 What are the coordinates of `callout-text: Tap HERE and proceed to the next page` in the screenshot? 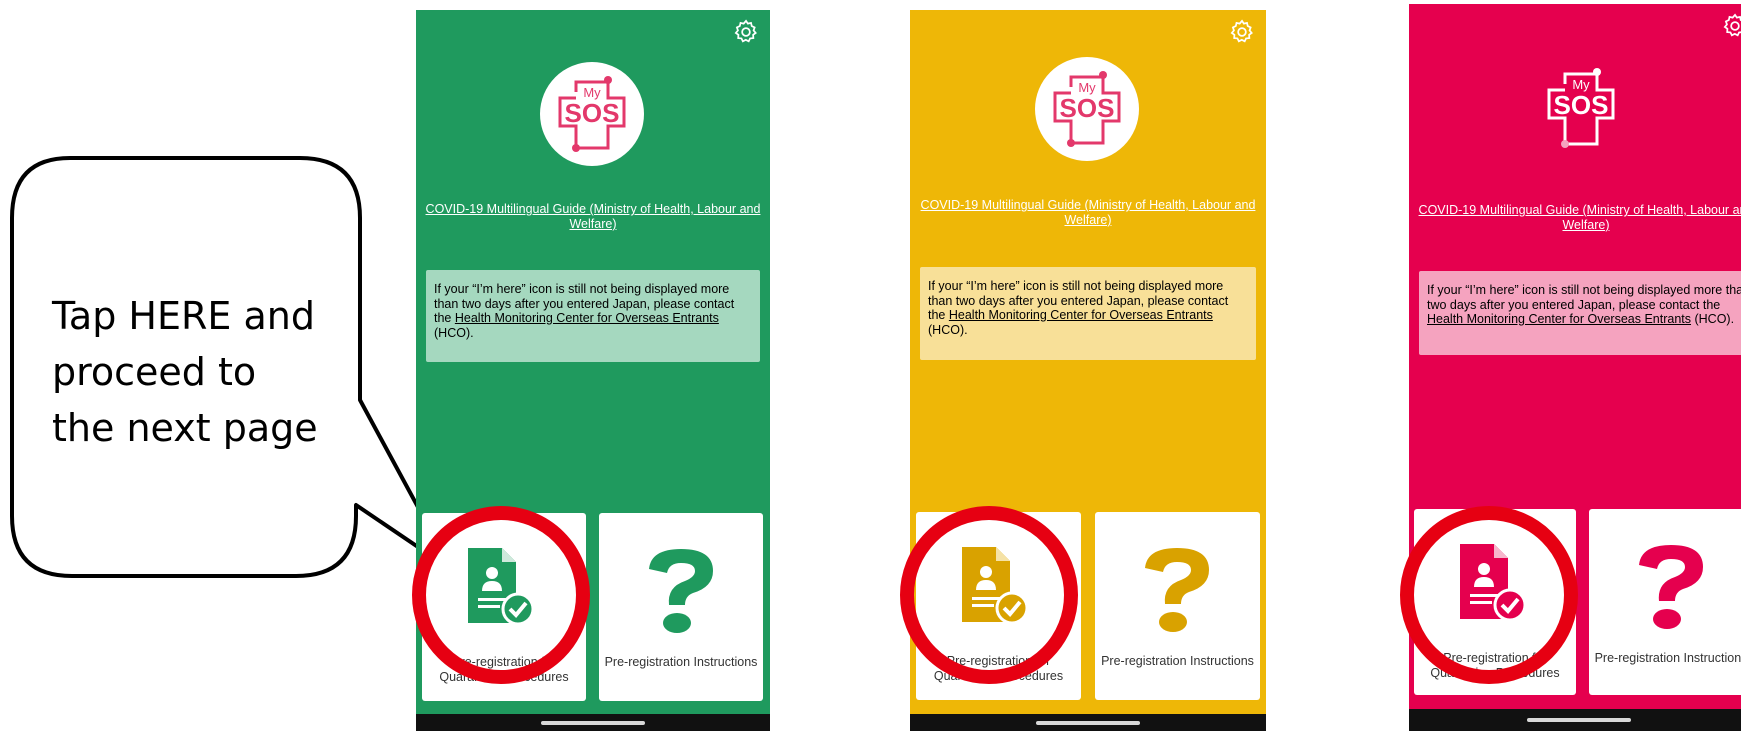 It's located at (185, 372).